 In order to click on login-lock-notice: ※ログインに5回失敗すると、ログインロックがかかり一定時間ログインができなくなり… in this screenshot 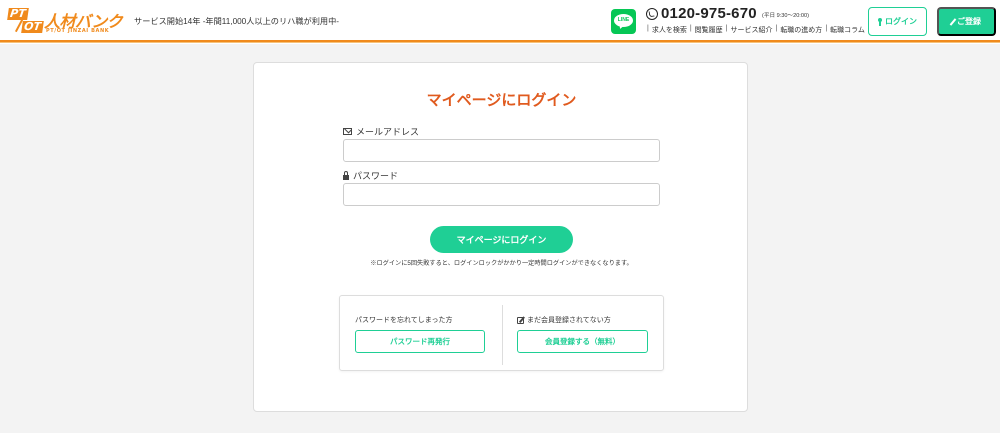, I will do `click(501, 263)`.